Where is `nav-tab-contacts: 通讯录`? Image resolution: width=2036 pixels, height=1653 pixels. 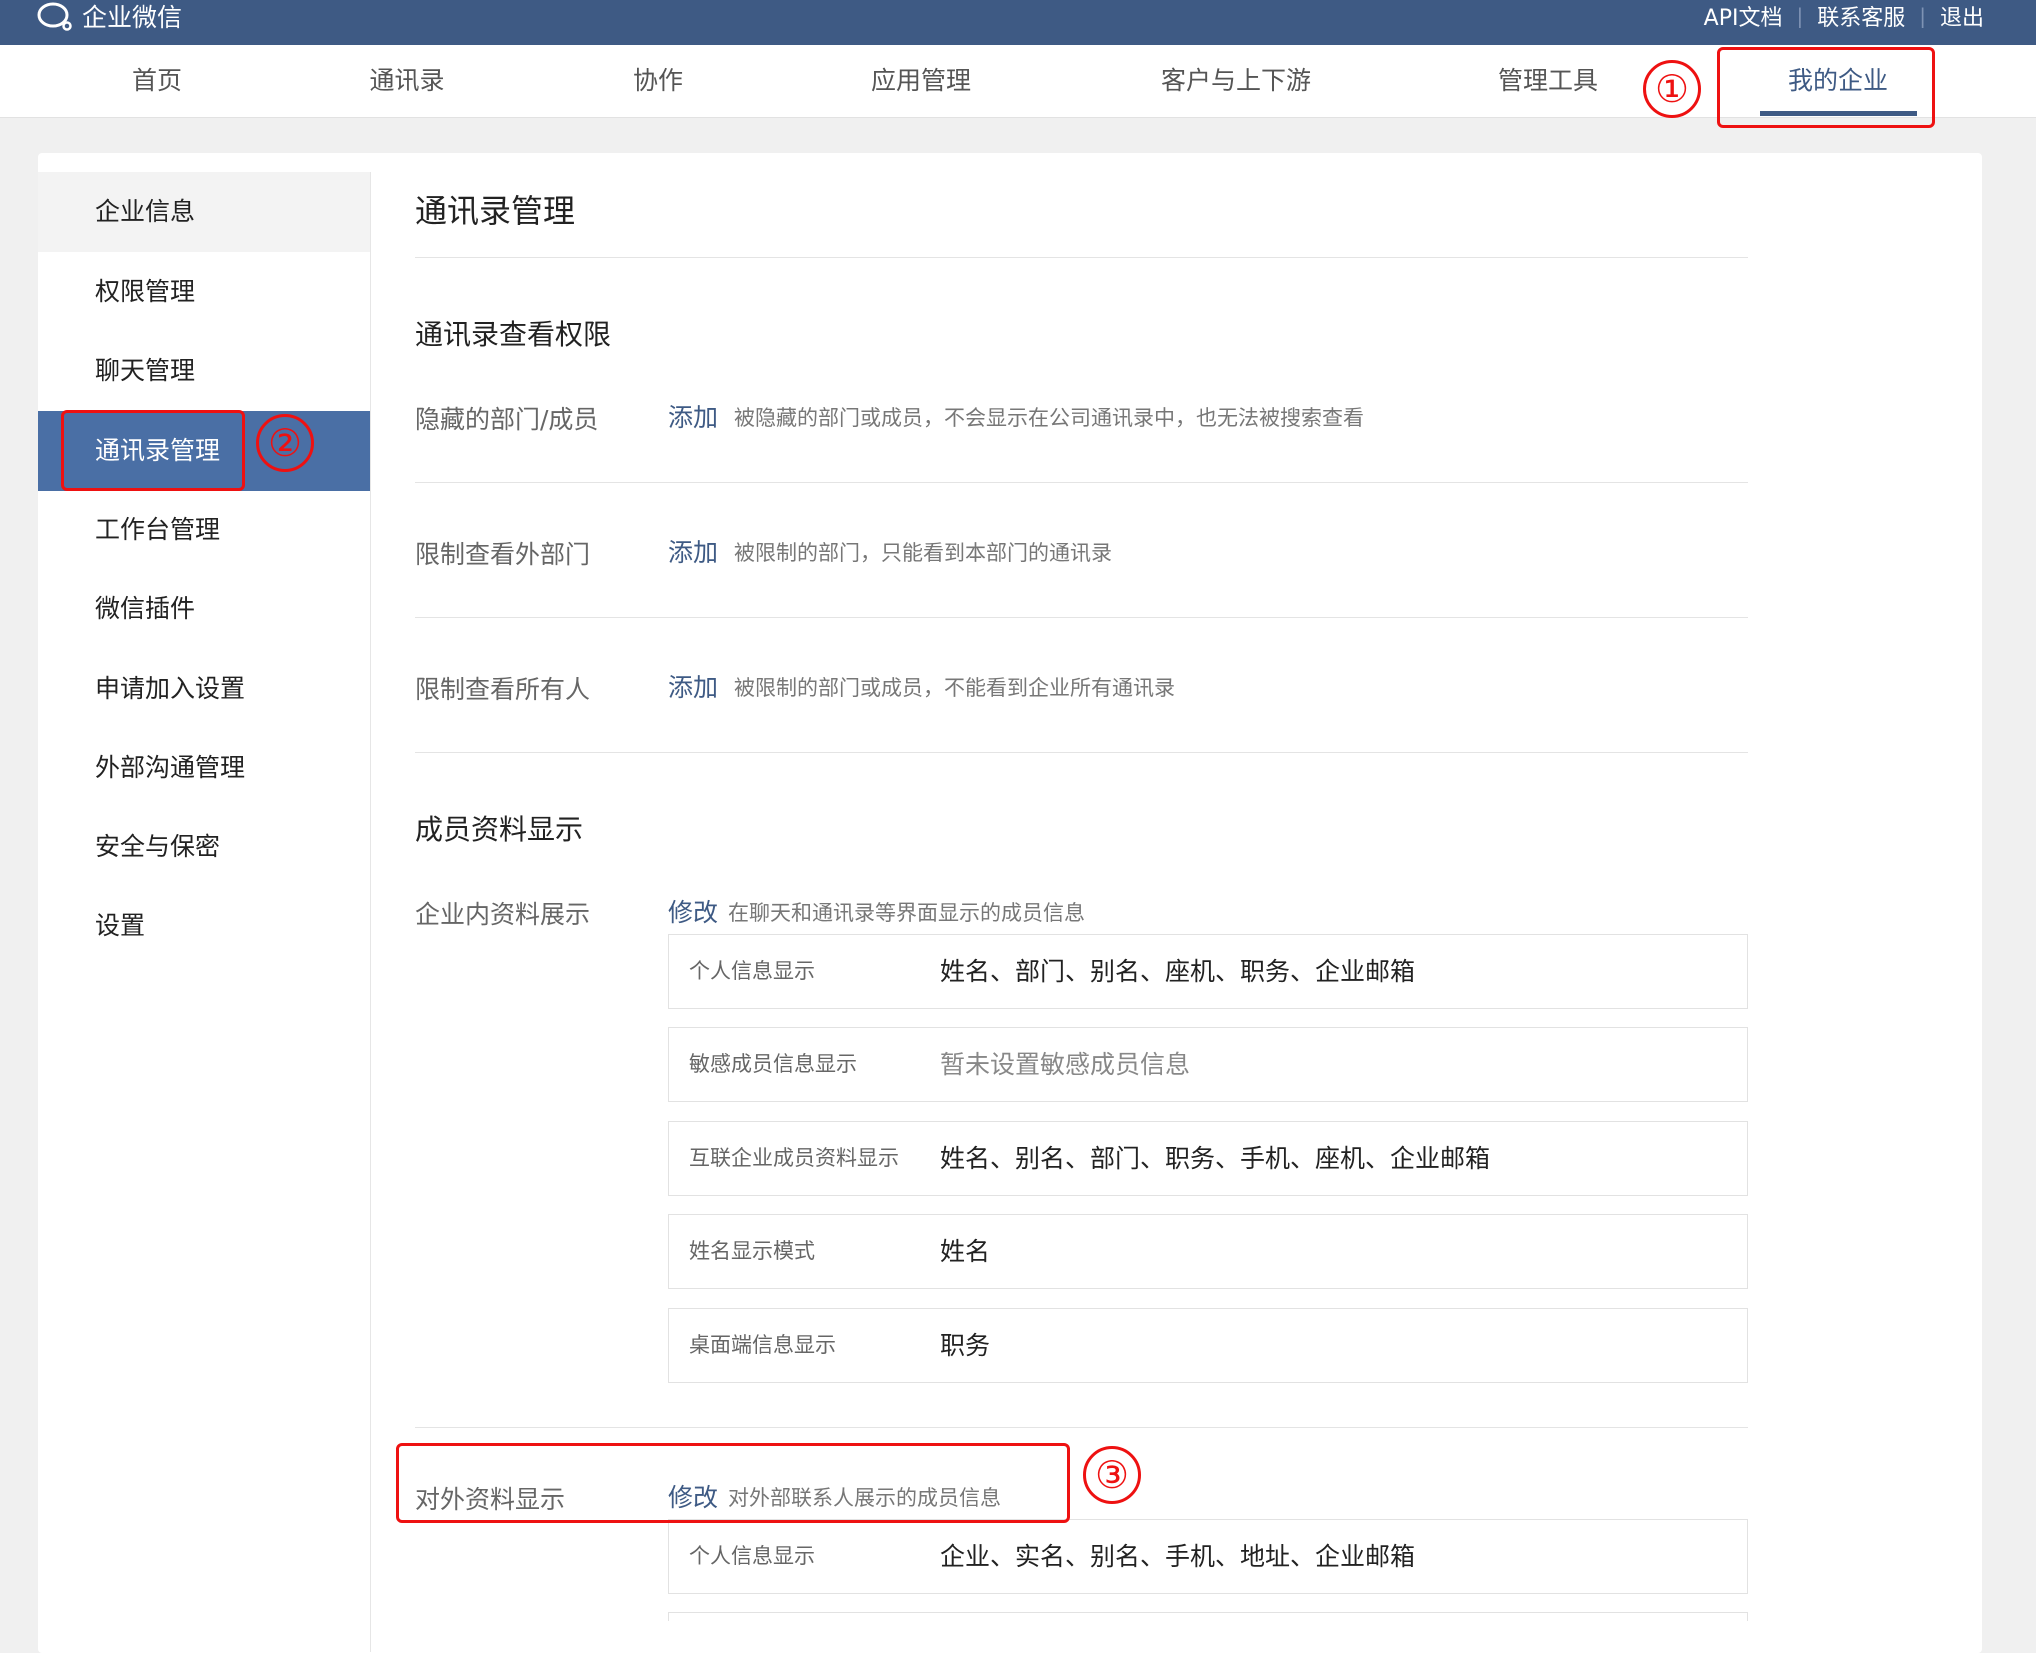 nav-tab-contacts: 通讯录 is located at coordinates (406, 81).